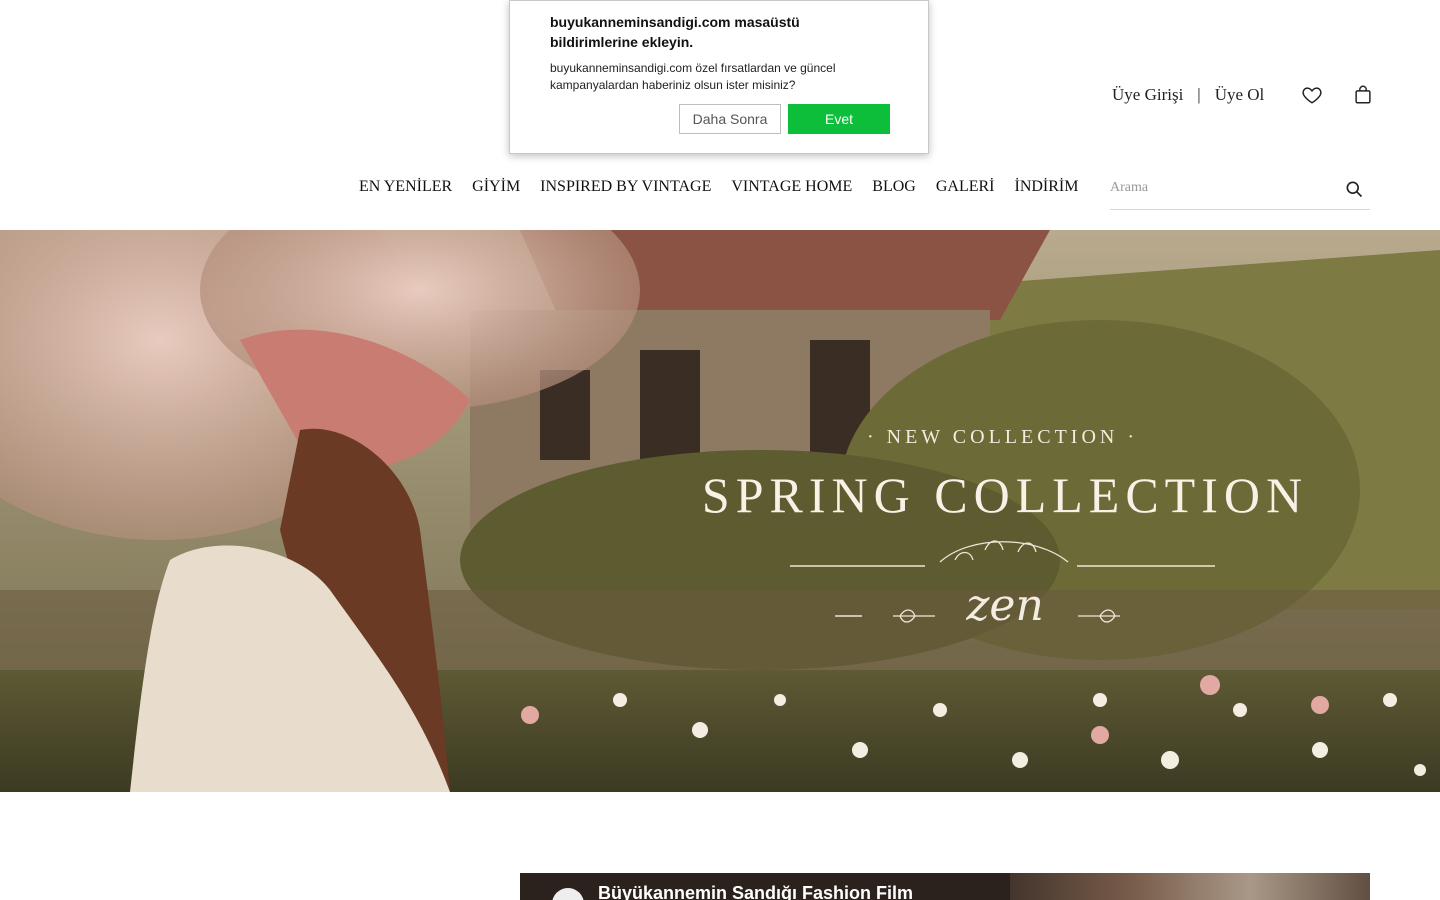 The image size is (1440, 900). I want to click on nav-item: INSPIRED BY VINTAGE, so click(625, 187).